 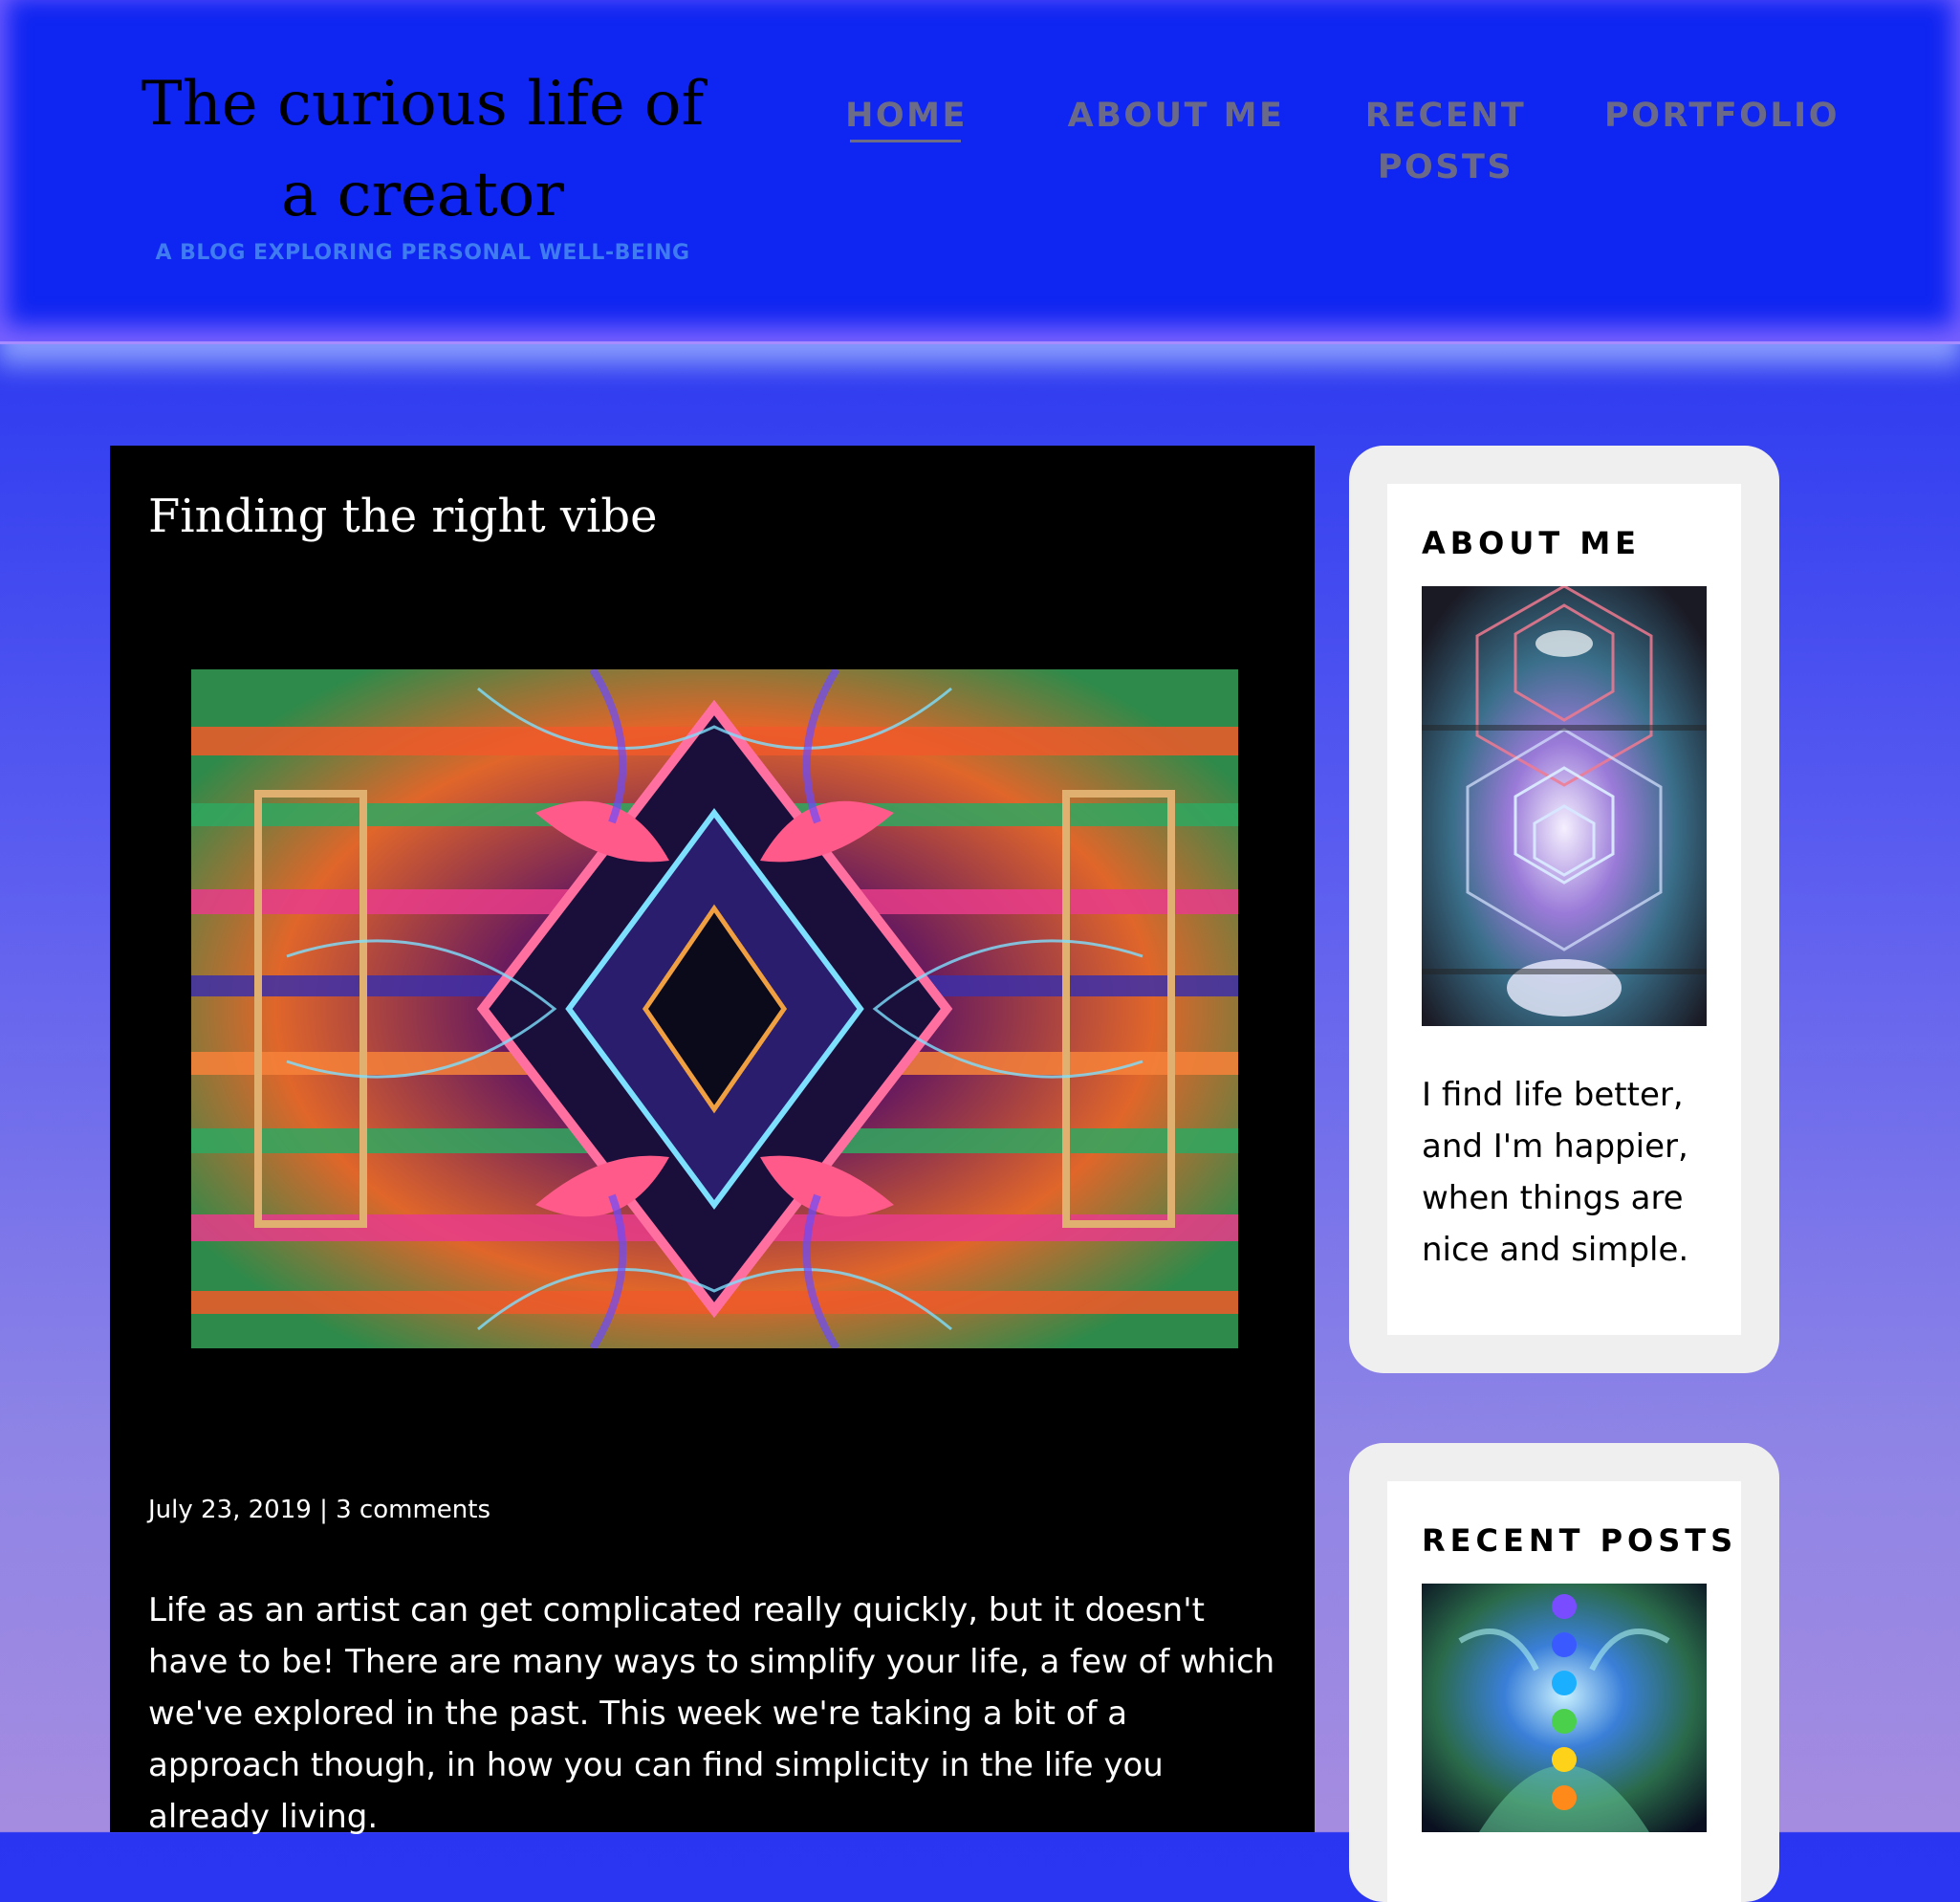 What do you see at coordinates (905, 141) in the screenshot?
I see `nav-home-underline` at bounding box center [905, 141].